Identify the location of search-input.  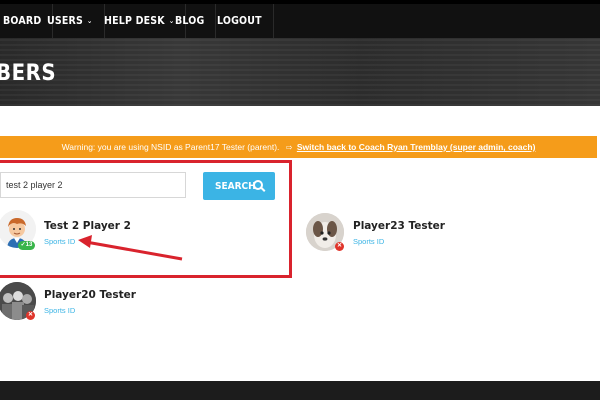
(93, 185).